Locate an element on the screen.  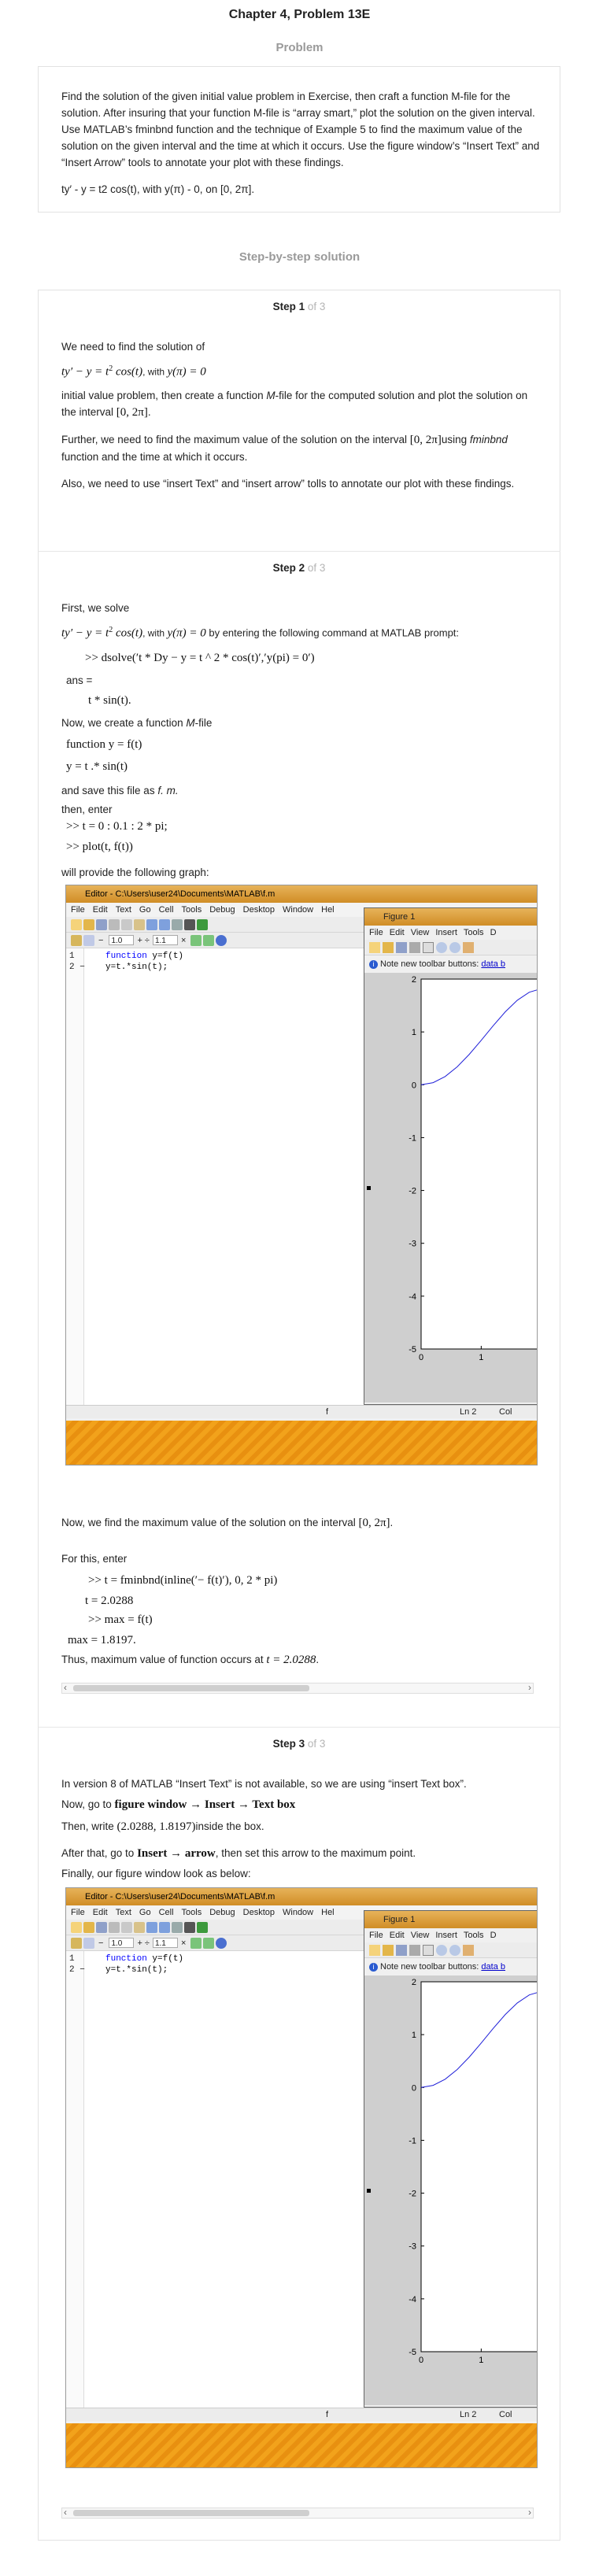
axes-box is located at coordinates (478, 2166).